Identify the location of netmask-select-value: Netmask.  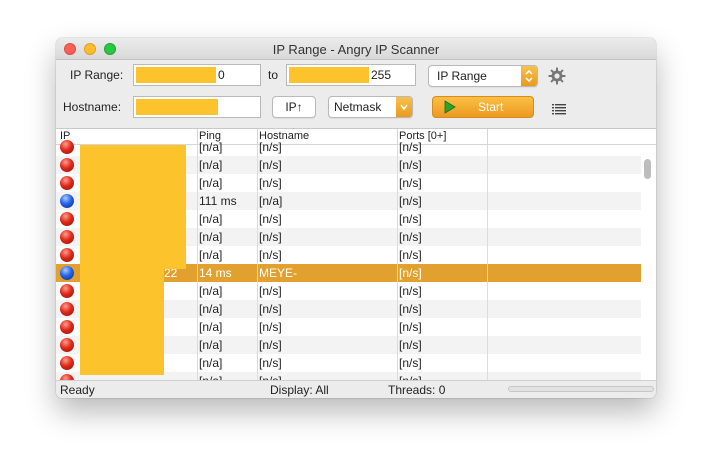
(358, 107).